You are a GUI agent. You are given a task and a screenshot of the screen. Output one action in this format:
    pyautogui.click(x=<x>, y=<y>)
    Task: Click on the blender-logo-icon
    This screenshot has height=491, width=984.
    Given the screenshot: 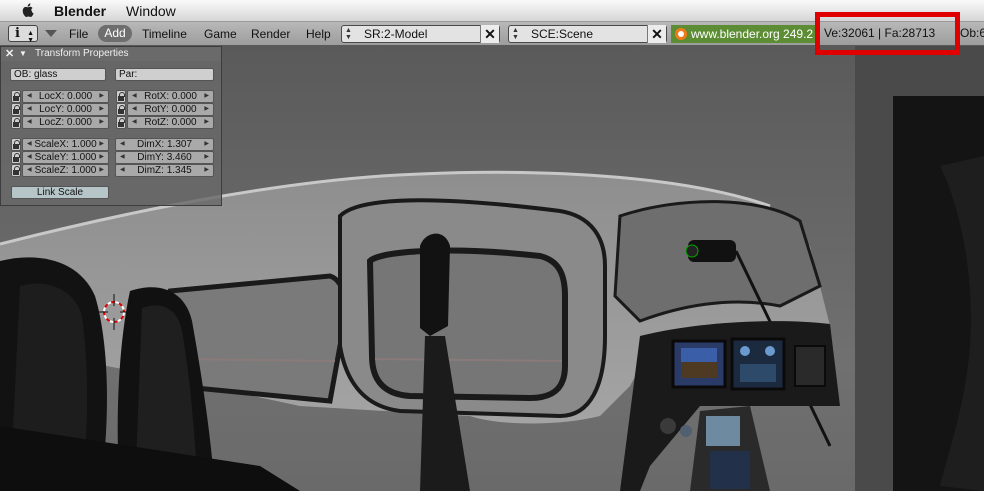 What is the action you would take?
    pyautogui.click(x=681, y=34)
    